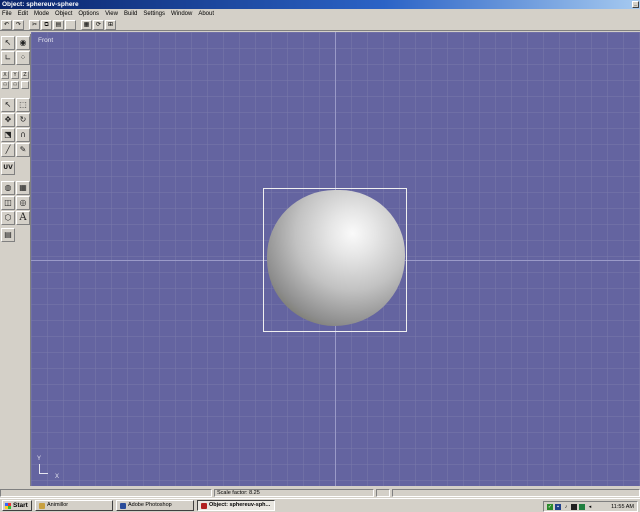 The image size is (640, 512). Describe the element at coordinates (39, 459) in the screenshot. I see `axis-y-label: Y` at that location.